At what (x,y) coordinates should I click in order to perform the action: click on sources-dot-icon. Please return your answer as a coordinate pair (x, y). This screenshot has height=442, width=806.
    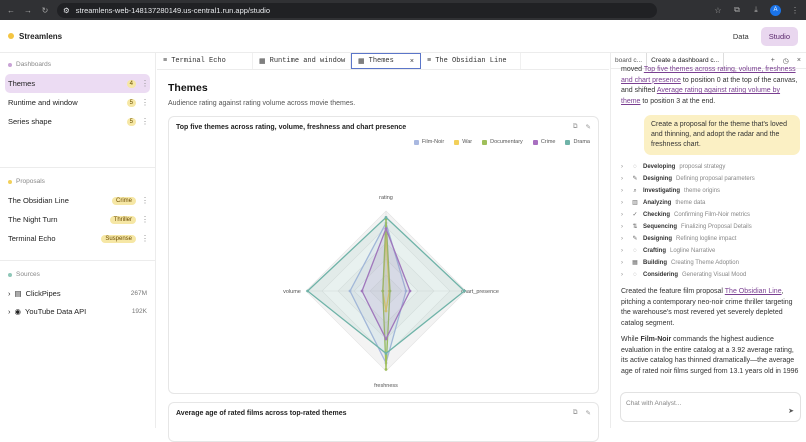
    Looking at the image, I should click on (10, 274).